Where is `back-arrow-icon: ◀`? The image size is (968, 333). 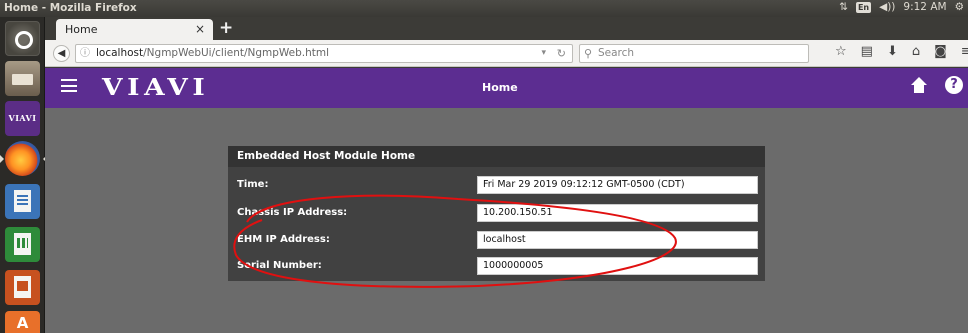 back-arrow-icon: ◀ is located at coordinates (61, 53).